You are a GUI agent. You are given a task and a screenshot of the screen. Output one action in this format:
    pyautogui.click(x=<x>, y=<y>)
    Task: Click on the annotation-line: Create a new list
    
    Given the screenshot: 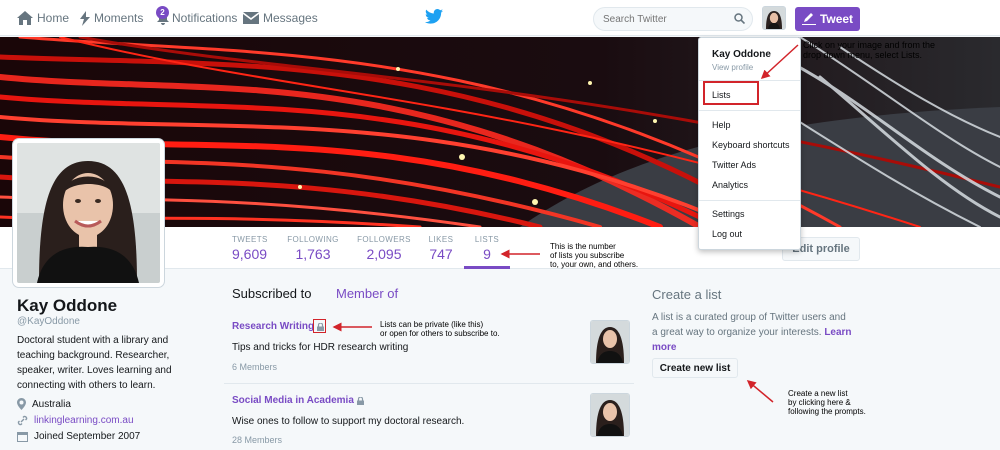 What is the action you would take?
    pyautogui.click(x=818, y=393)
    